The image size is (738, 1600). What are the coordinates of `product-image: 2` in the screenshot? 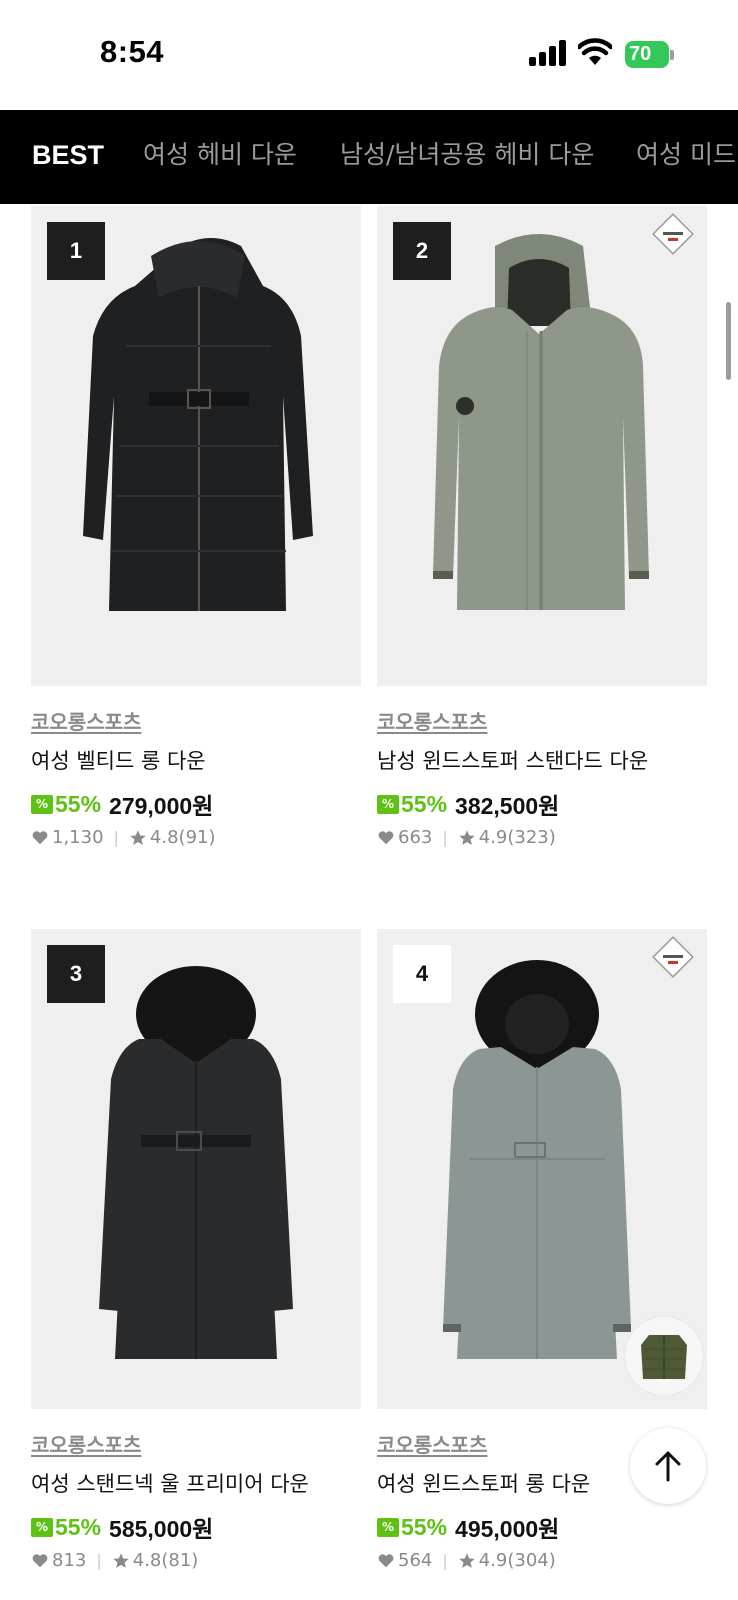 It's located at (542, 446).